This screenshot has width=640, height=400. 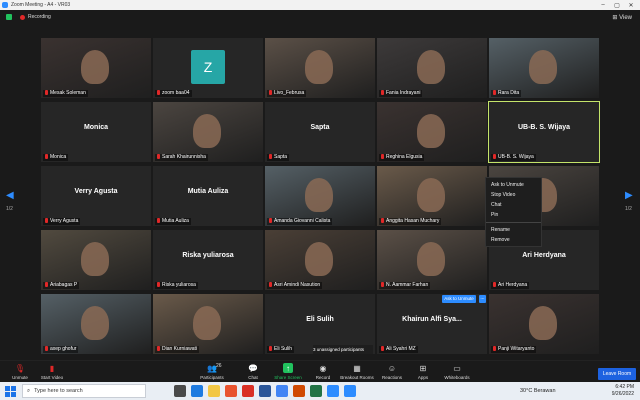 What do you see at coordinates (457, 368) in the screenshot?
I see `whiteboard-icon: ▭` at bounding box center [457, 368].